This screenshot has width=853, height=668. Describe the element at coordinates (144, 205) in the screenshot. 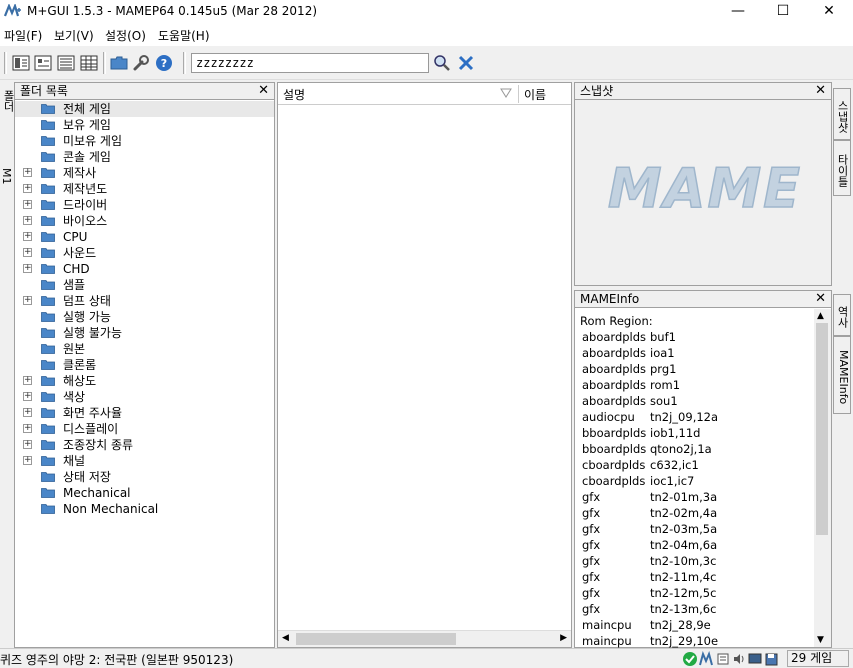

I see `tree-item: + 드라이버` at that location.